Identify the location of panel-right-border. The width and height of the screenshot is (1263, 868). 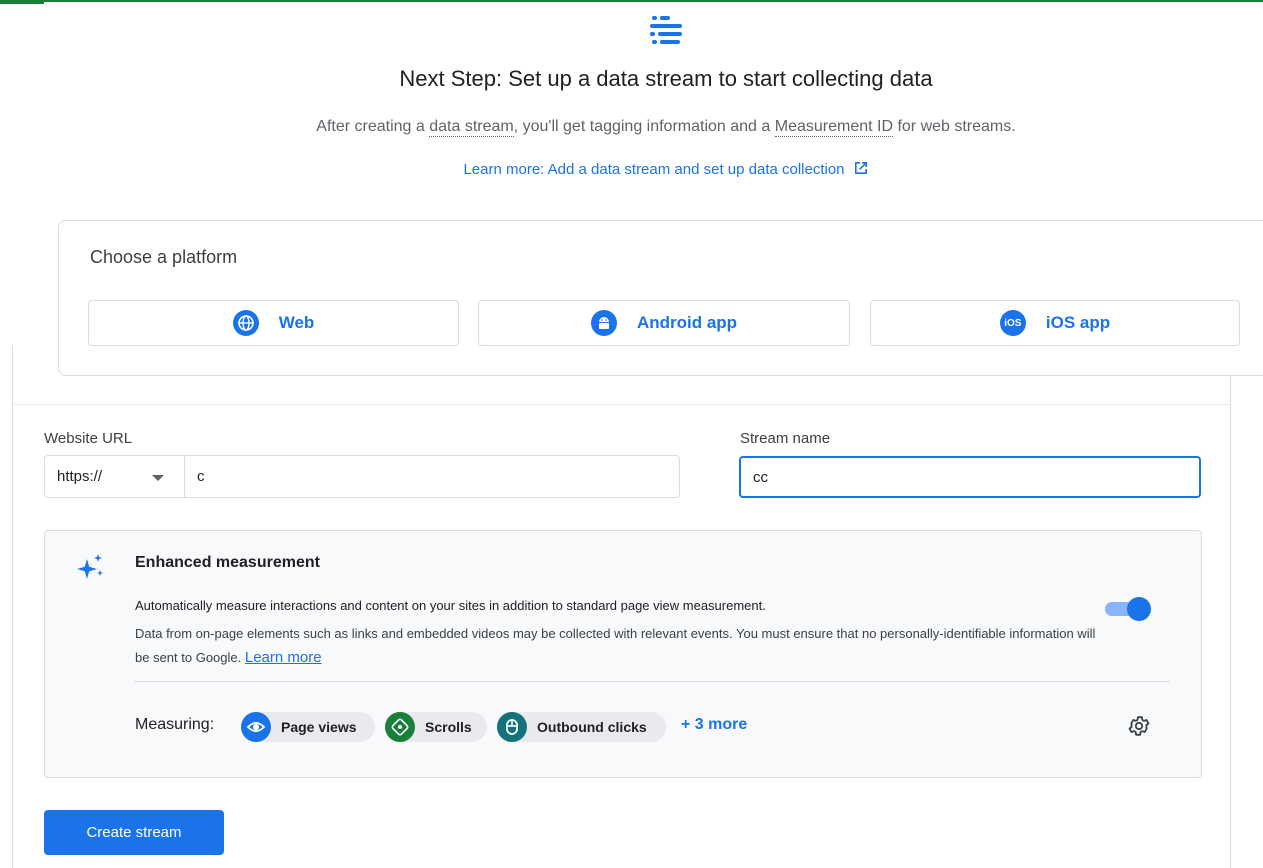
(1230, 622).